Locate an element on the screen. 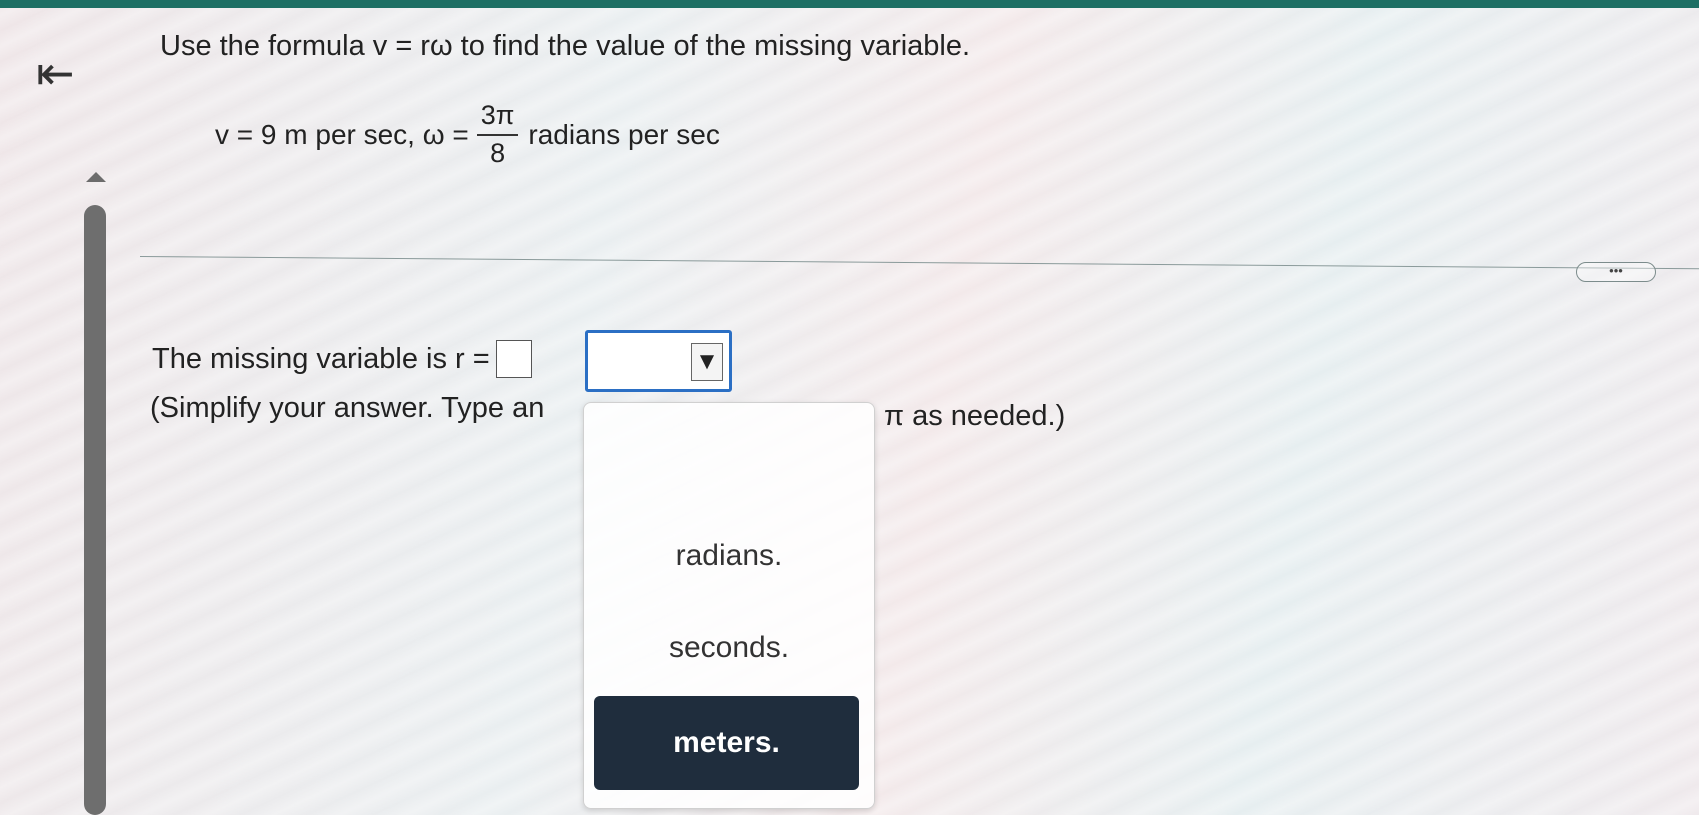 The width and height of the screenshot is (1699, 815). option-radians: radians. is located at coordinates (729, 556).